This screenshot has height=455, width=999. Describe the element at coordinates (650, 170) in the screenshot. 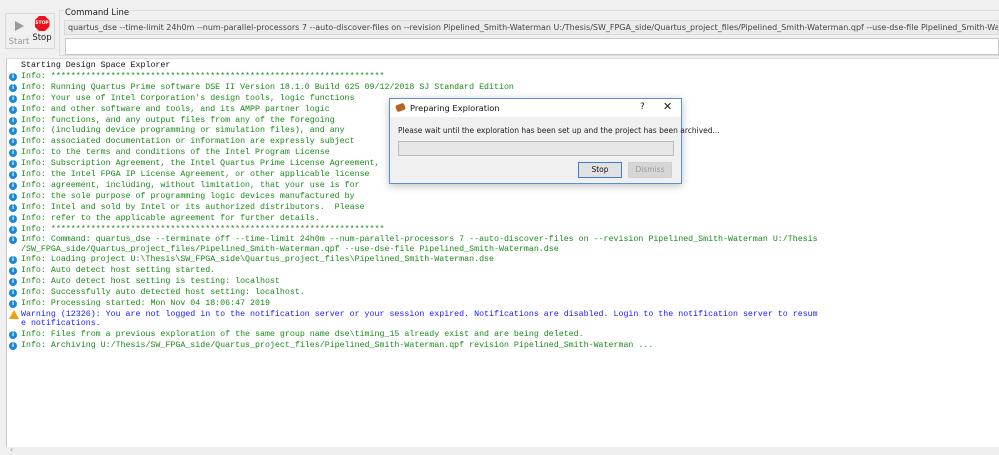

I see `dismiss-button: Dismiss` at that location.